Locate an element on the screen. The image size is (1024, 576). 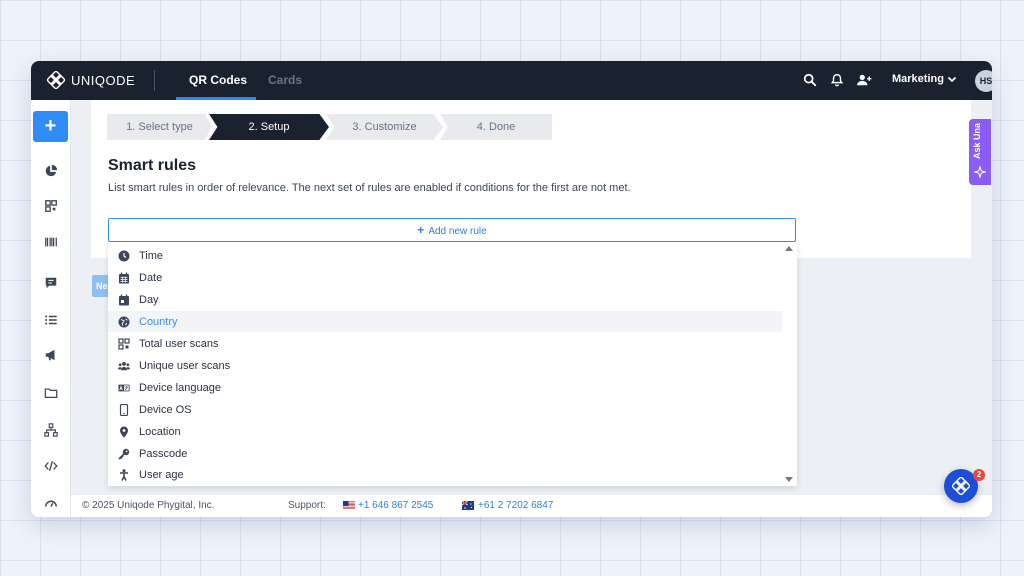
dropdown-item-date: Date is located at coordinates (445, 277).